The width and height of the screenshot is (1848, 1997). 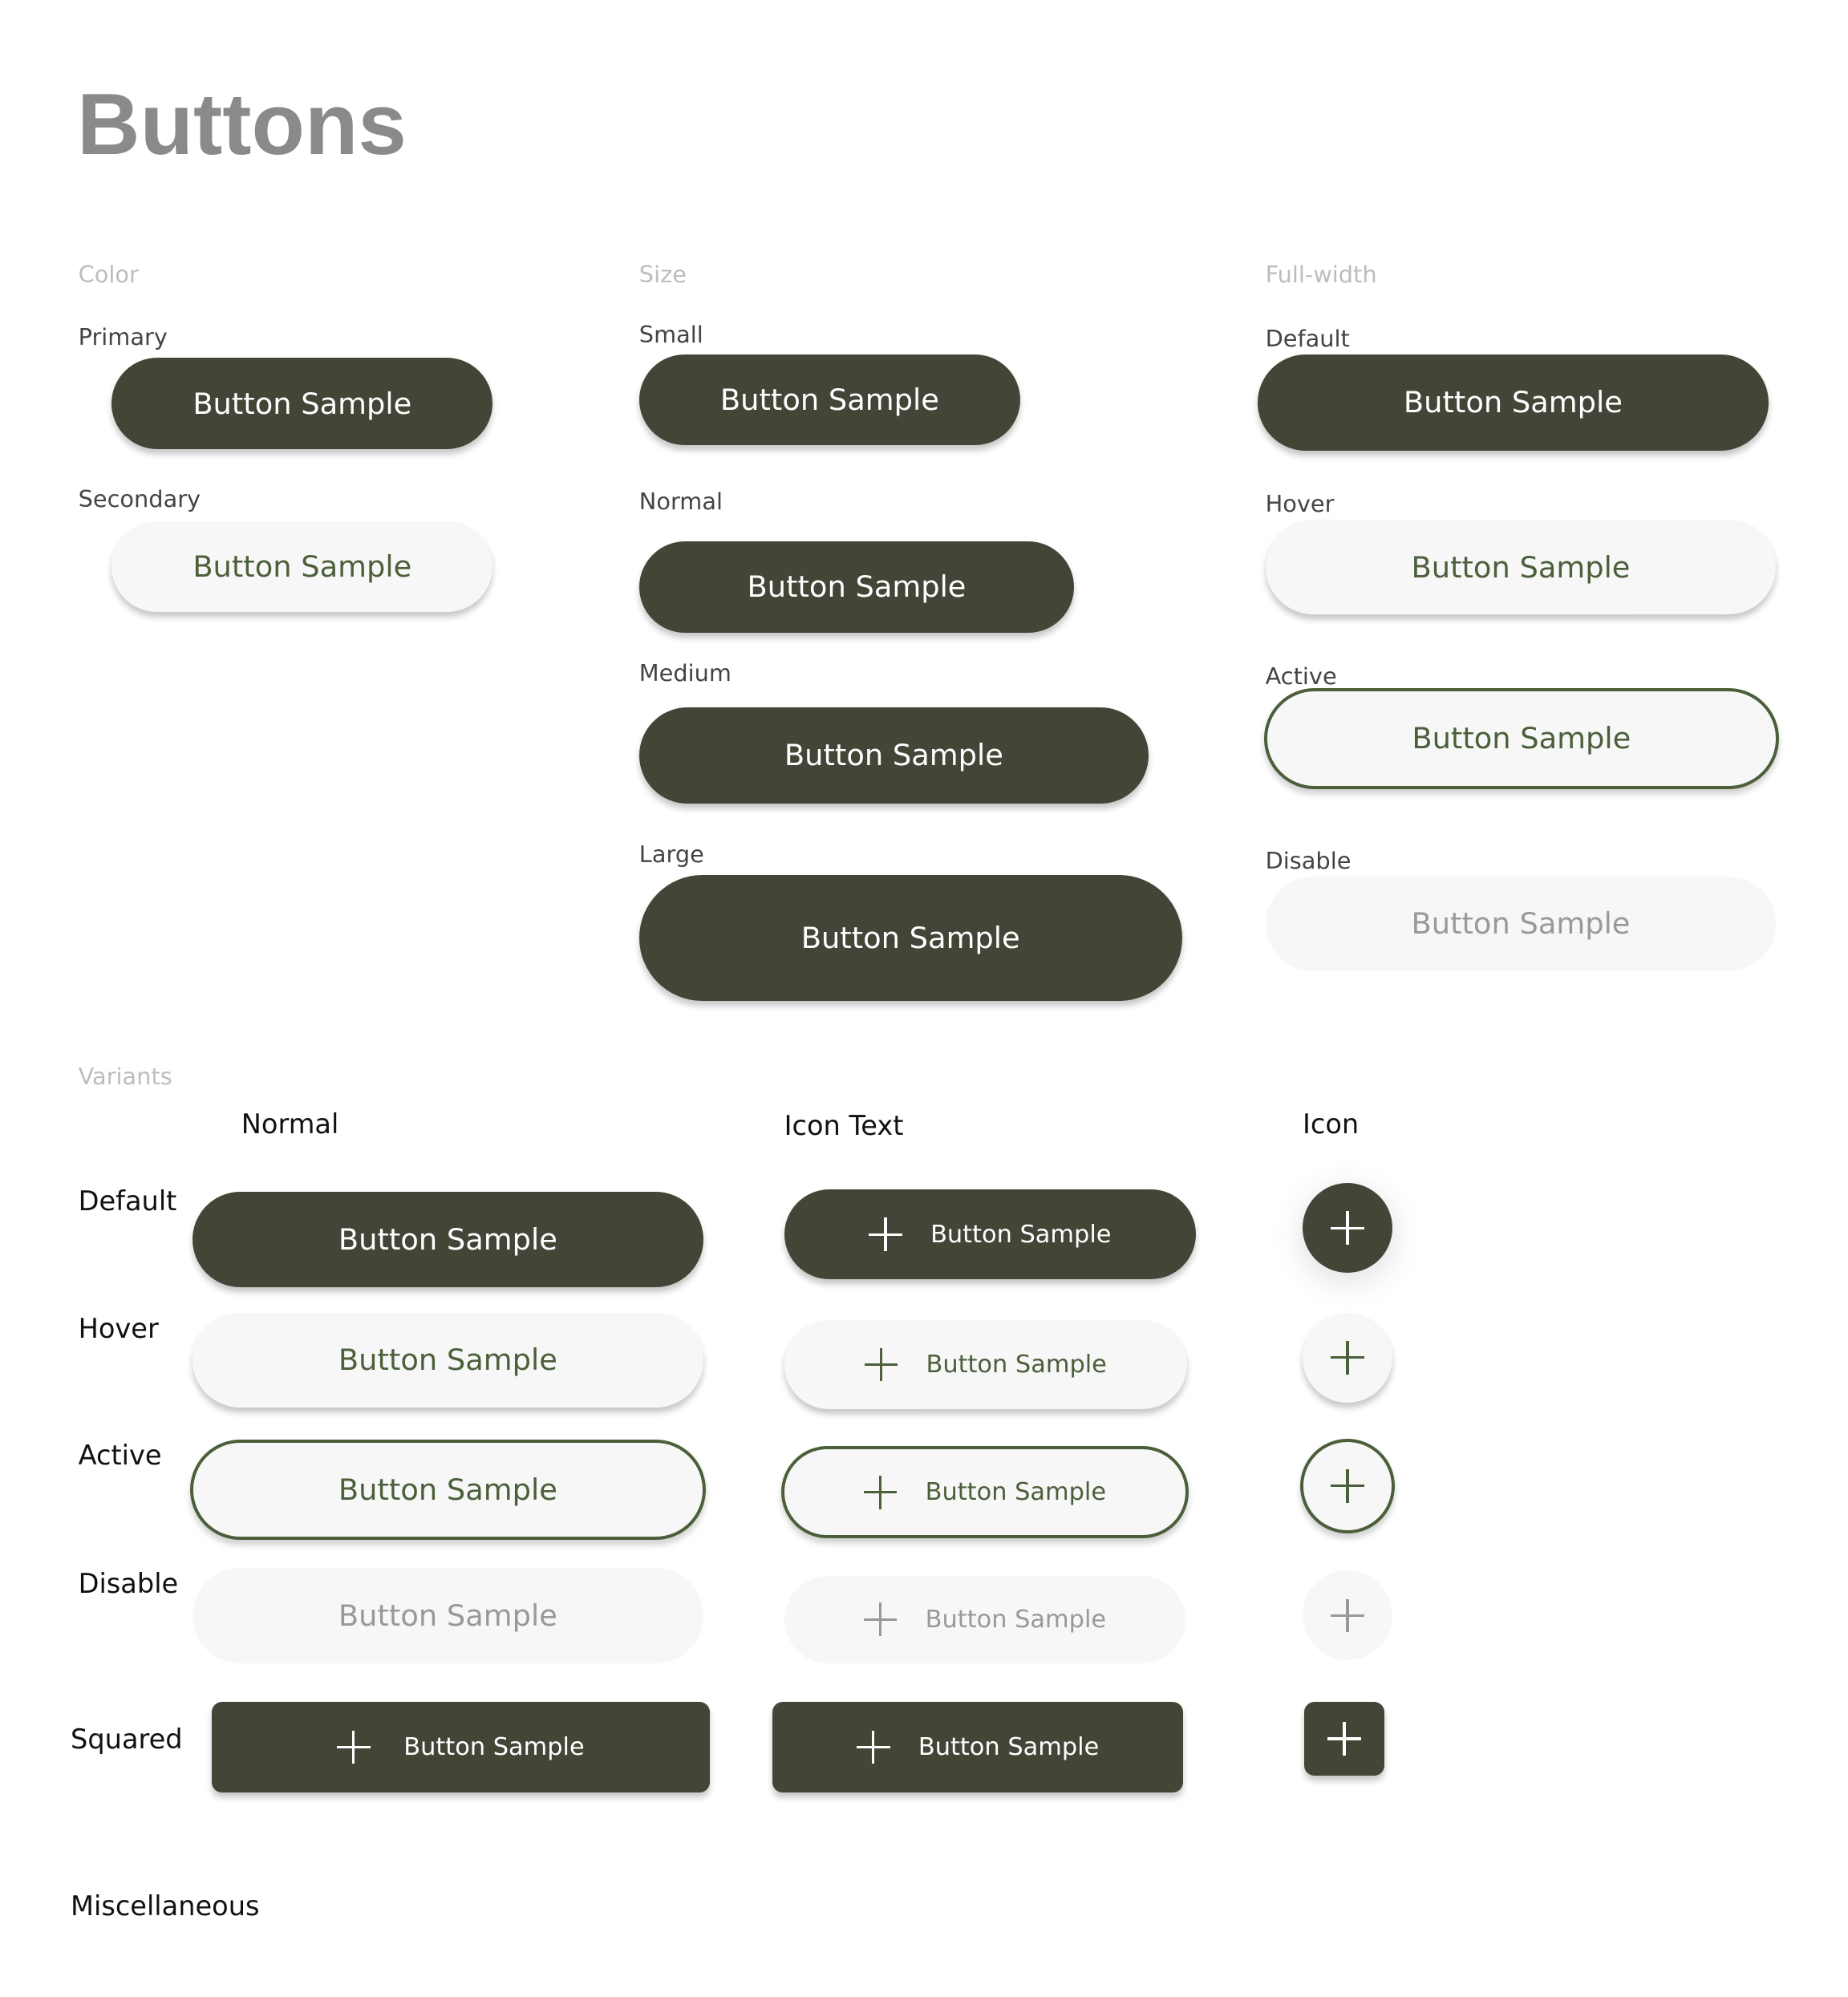 I want to click on label-secondary: Secondary, so click(x=140, y=498).